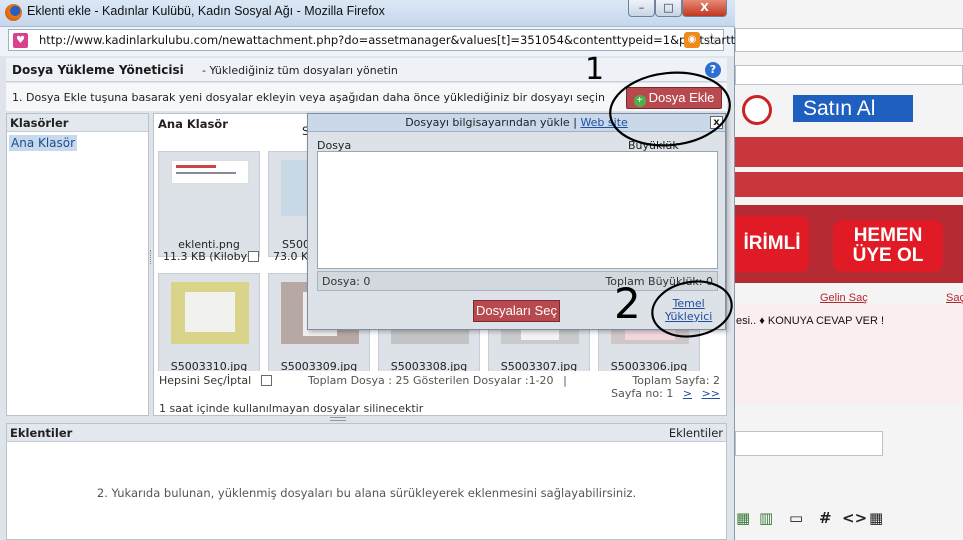 The width and height of the screenshot is (963, 540). What do you see at coordinates (688, 303) in the screenshot?
I see `basic-uploader-line1: Temel` at bounding box center [688, 303].